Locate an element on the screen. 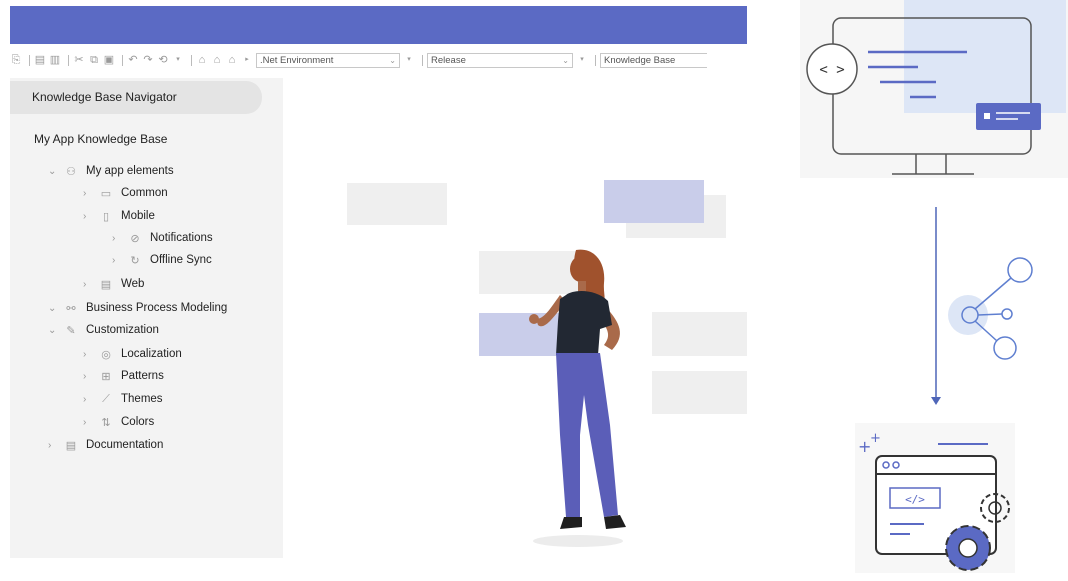 The width and height of the screenshot is (1068, 581). configuration-value: Release is located at coordinates (448, 60).